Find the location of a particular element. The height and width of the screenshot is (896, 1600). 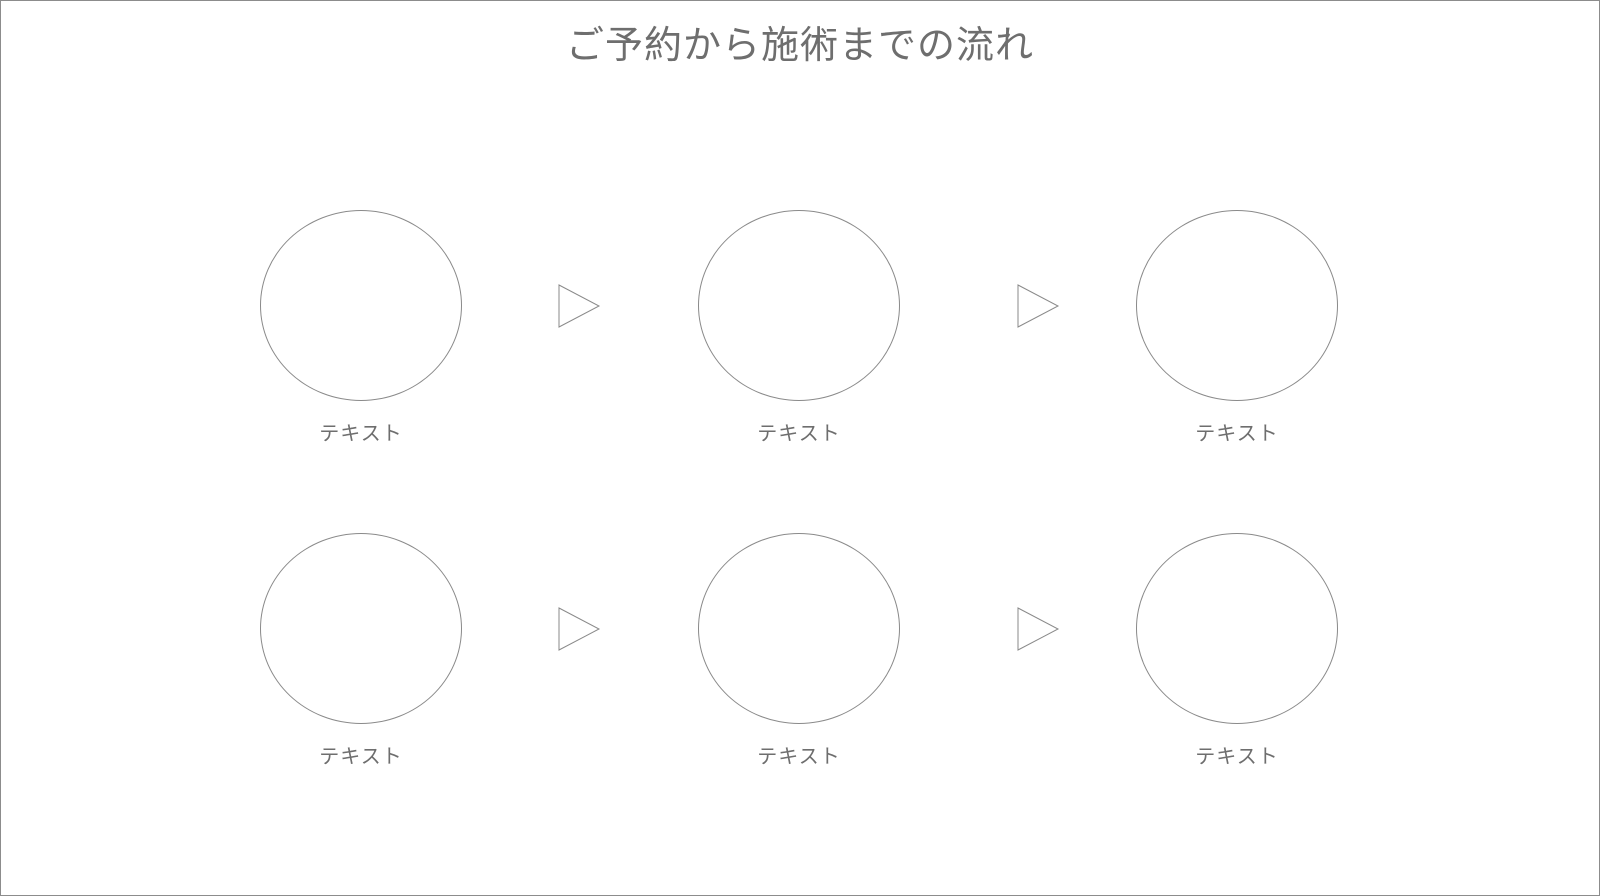

page-title: ご予約から施術までの流れ is located at coordinates (799, 45).